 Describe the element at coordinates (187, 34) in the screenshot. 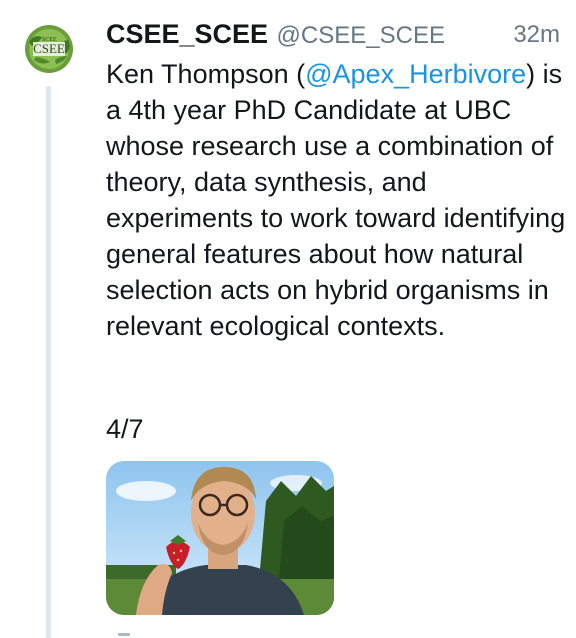

I see `display-name: CSEE_SCEE` at that location.